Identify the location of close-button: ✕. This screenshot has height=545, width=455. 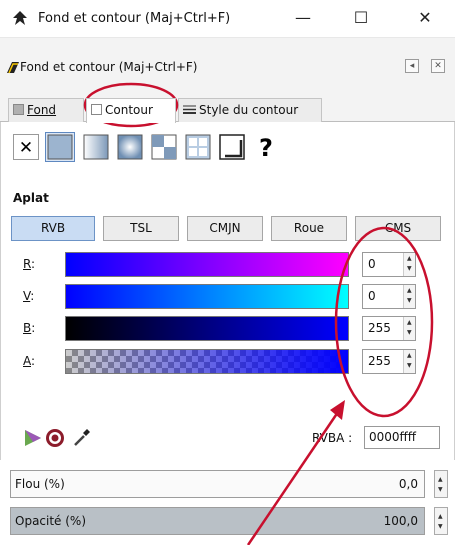
(425, 19).